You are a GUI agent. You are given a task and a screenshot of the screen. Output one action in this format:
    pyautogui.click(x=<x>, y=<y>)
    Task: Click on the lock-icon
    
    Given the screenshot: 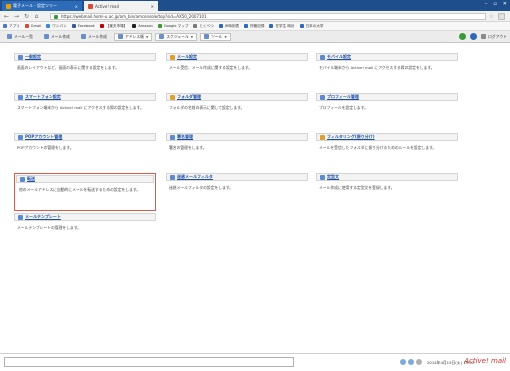 What is the action you would take?
    pyautogui.click(x=56, y=17)
    